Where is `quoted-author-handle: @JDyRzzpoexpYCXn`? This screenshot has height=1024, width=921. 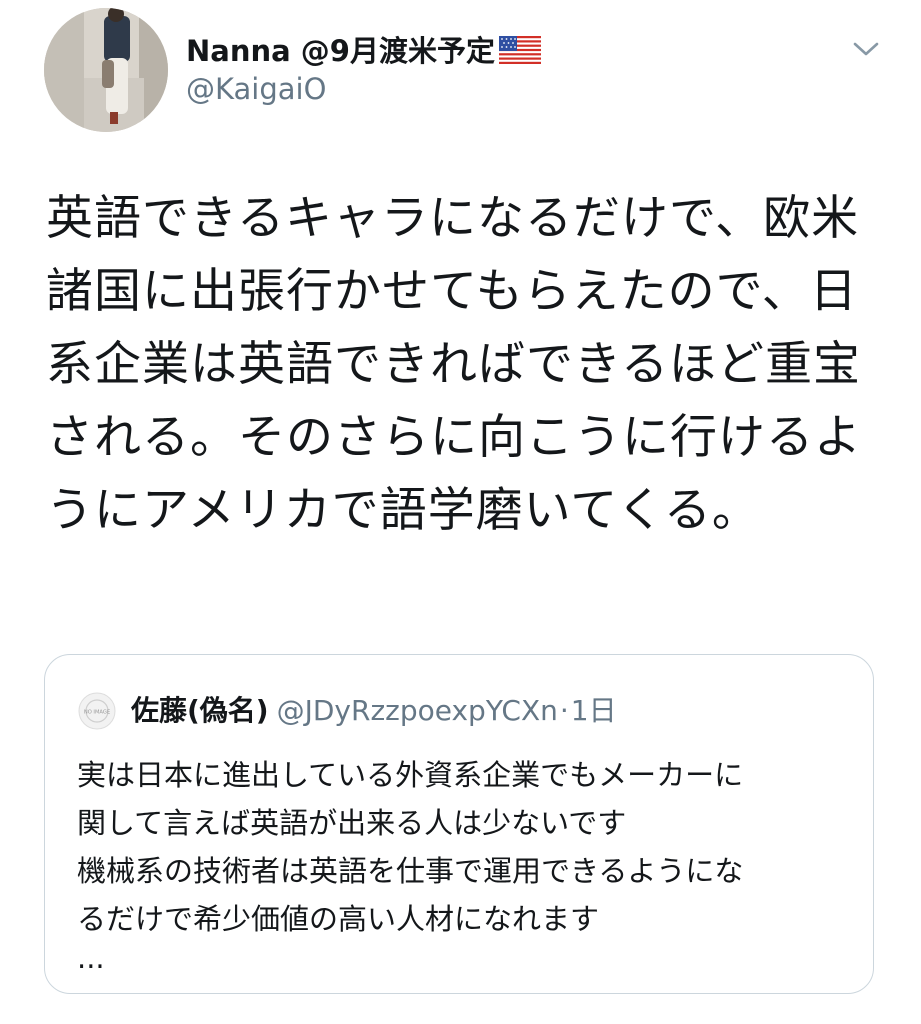 quoted-author-handle: @JDyRzzpoexpYCXn is located at coordinates (417, 710).